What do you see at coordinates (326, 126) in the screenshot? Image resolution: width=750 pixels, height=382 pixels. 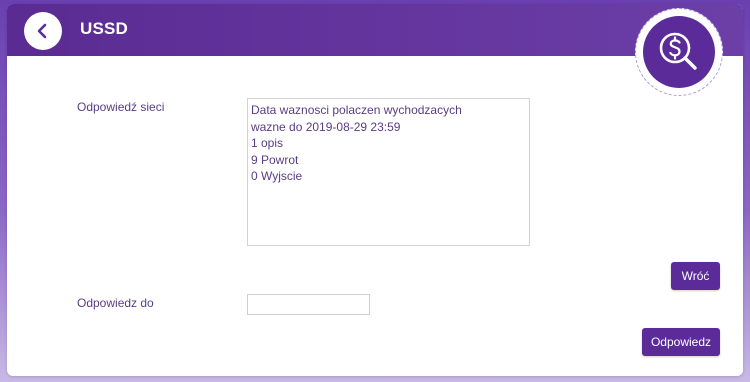 I see `response-line: wazne do 2019-08-29 23:59` at bounding box center [326, 126].